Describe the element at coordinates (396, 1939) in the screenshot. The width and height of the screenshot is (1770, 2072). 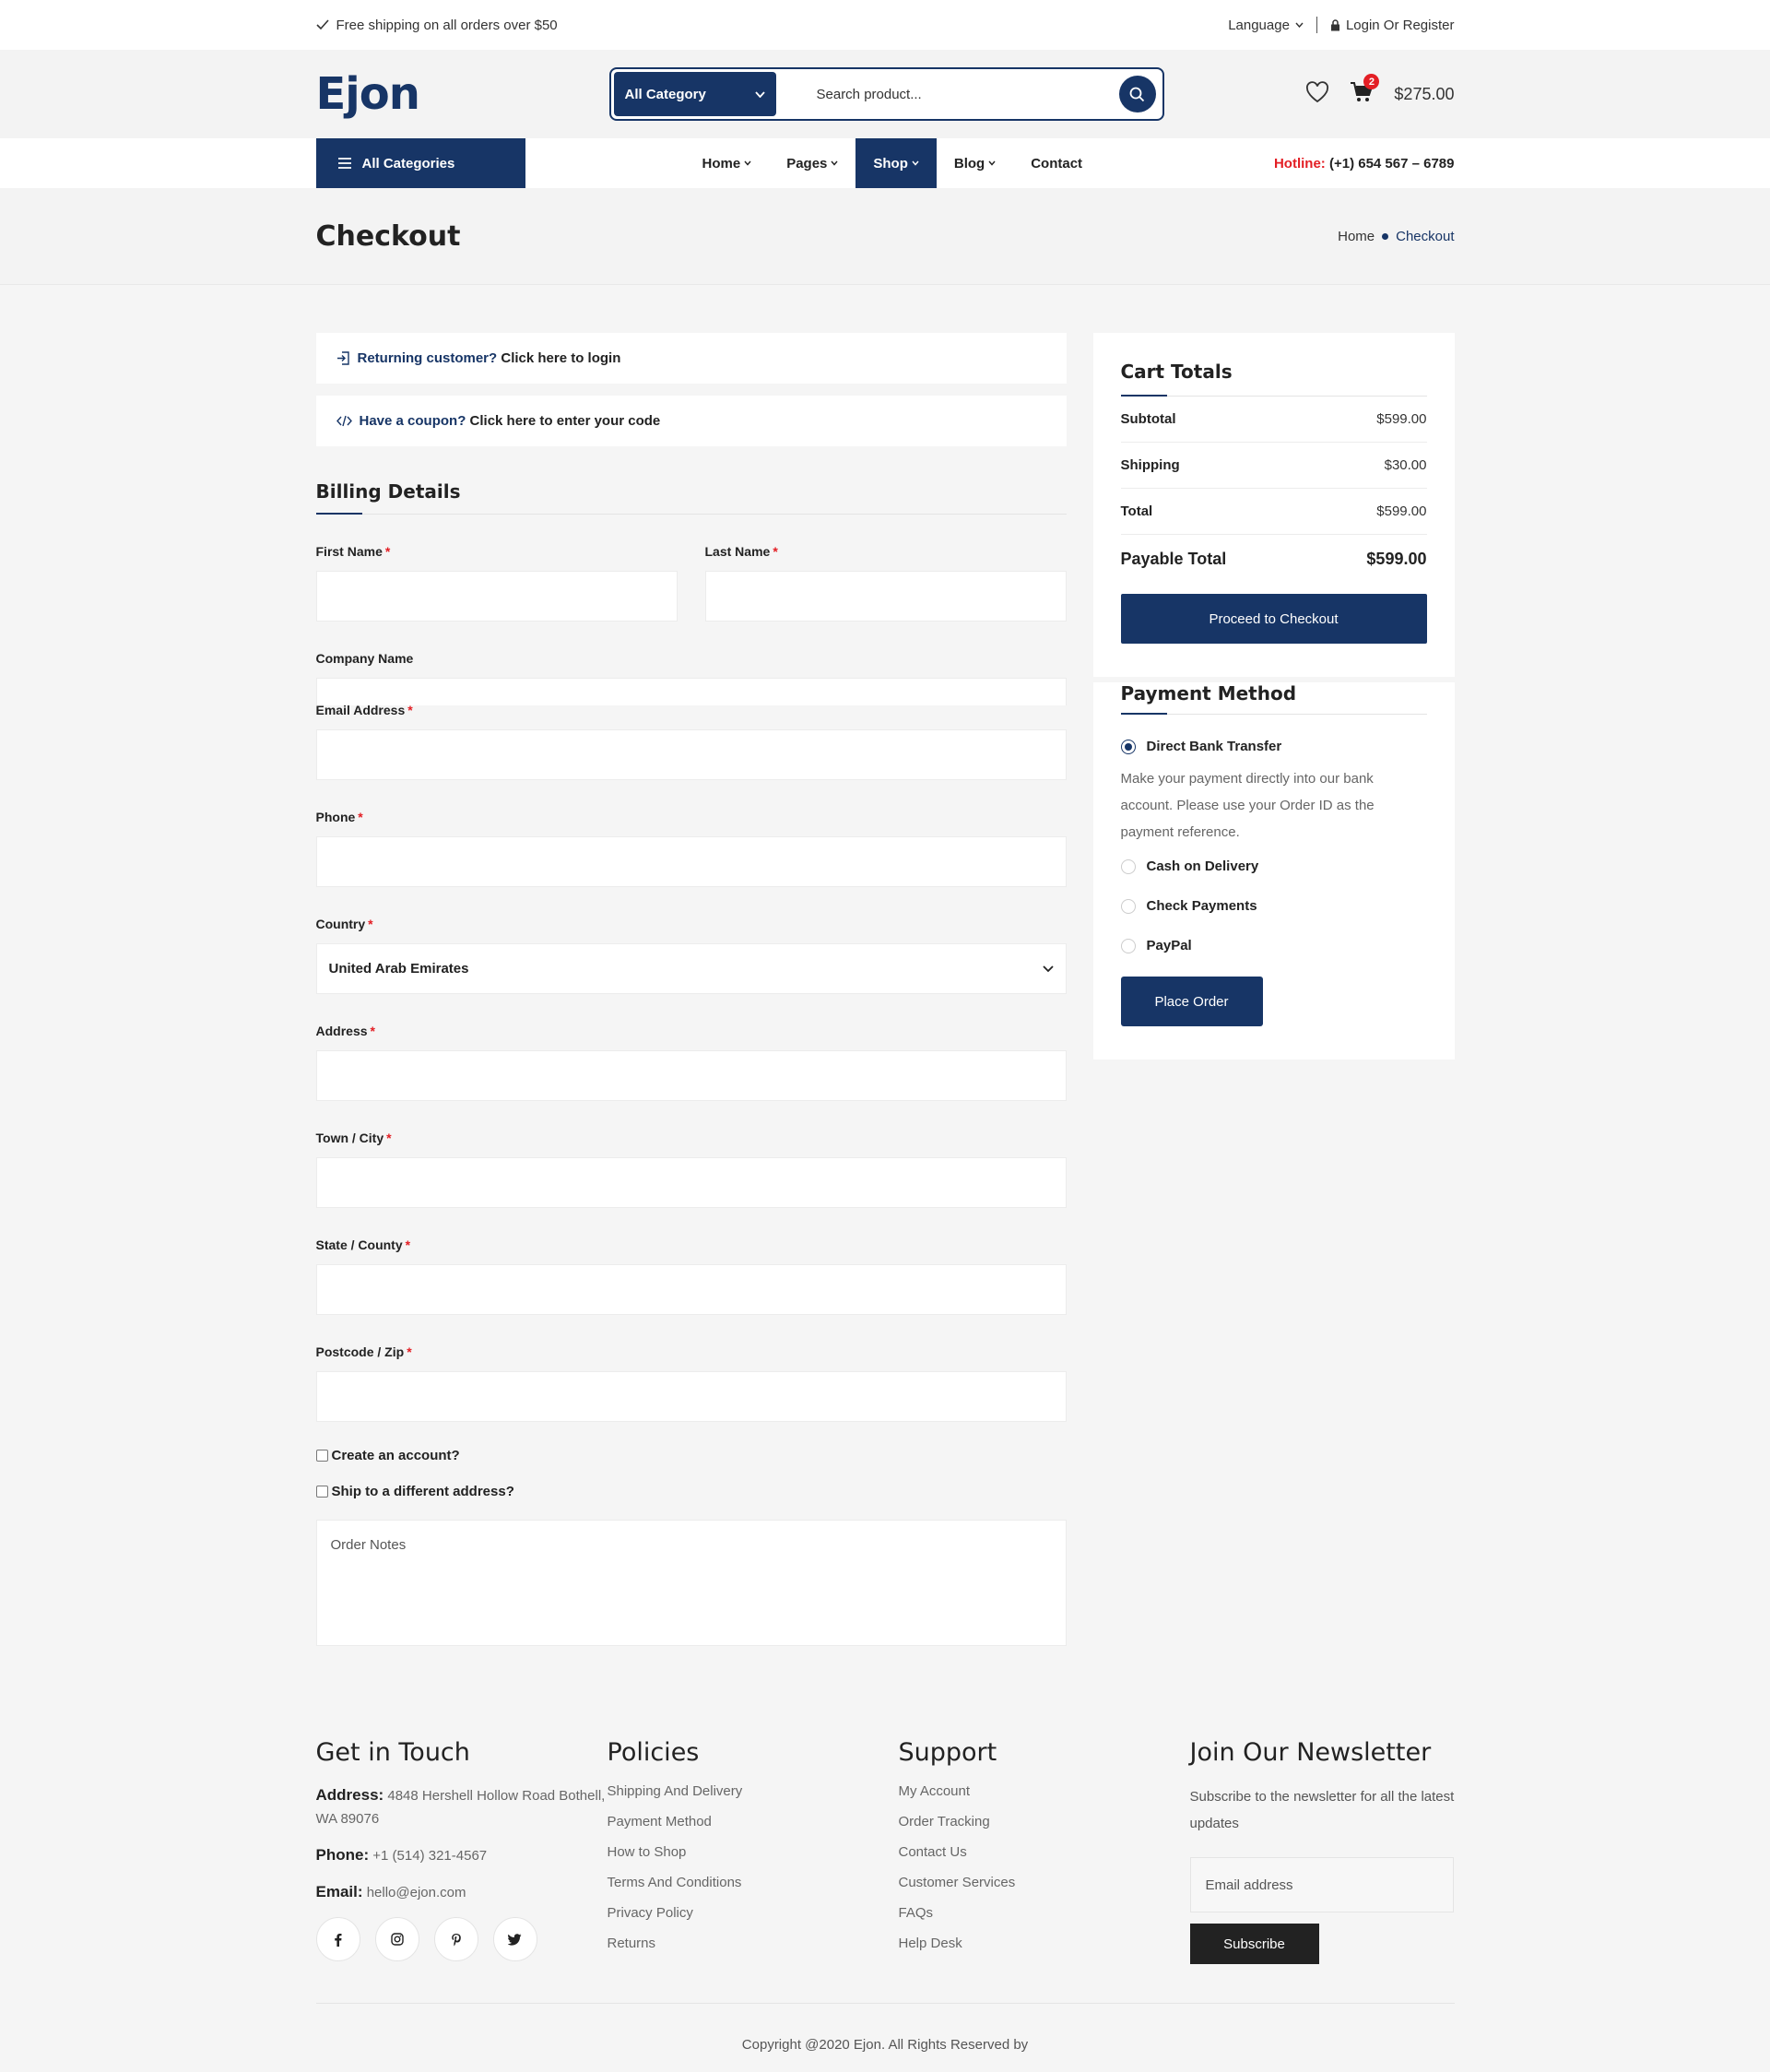
I see `instagram-icon` at that location.